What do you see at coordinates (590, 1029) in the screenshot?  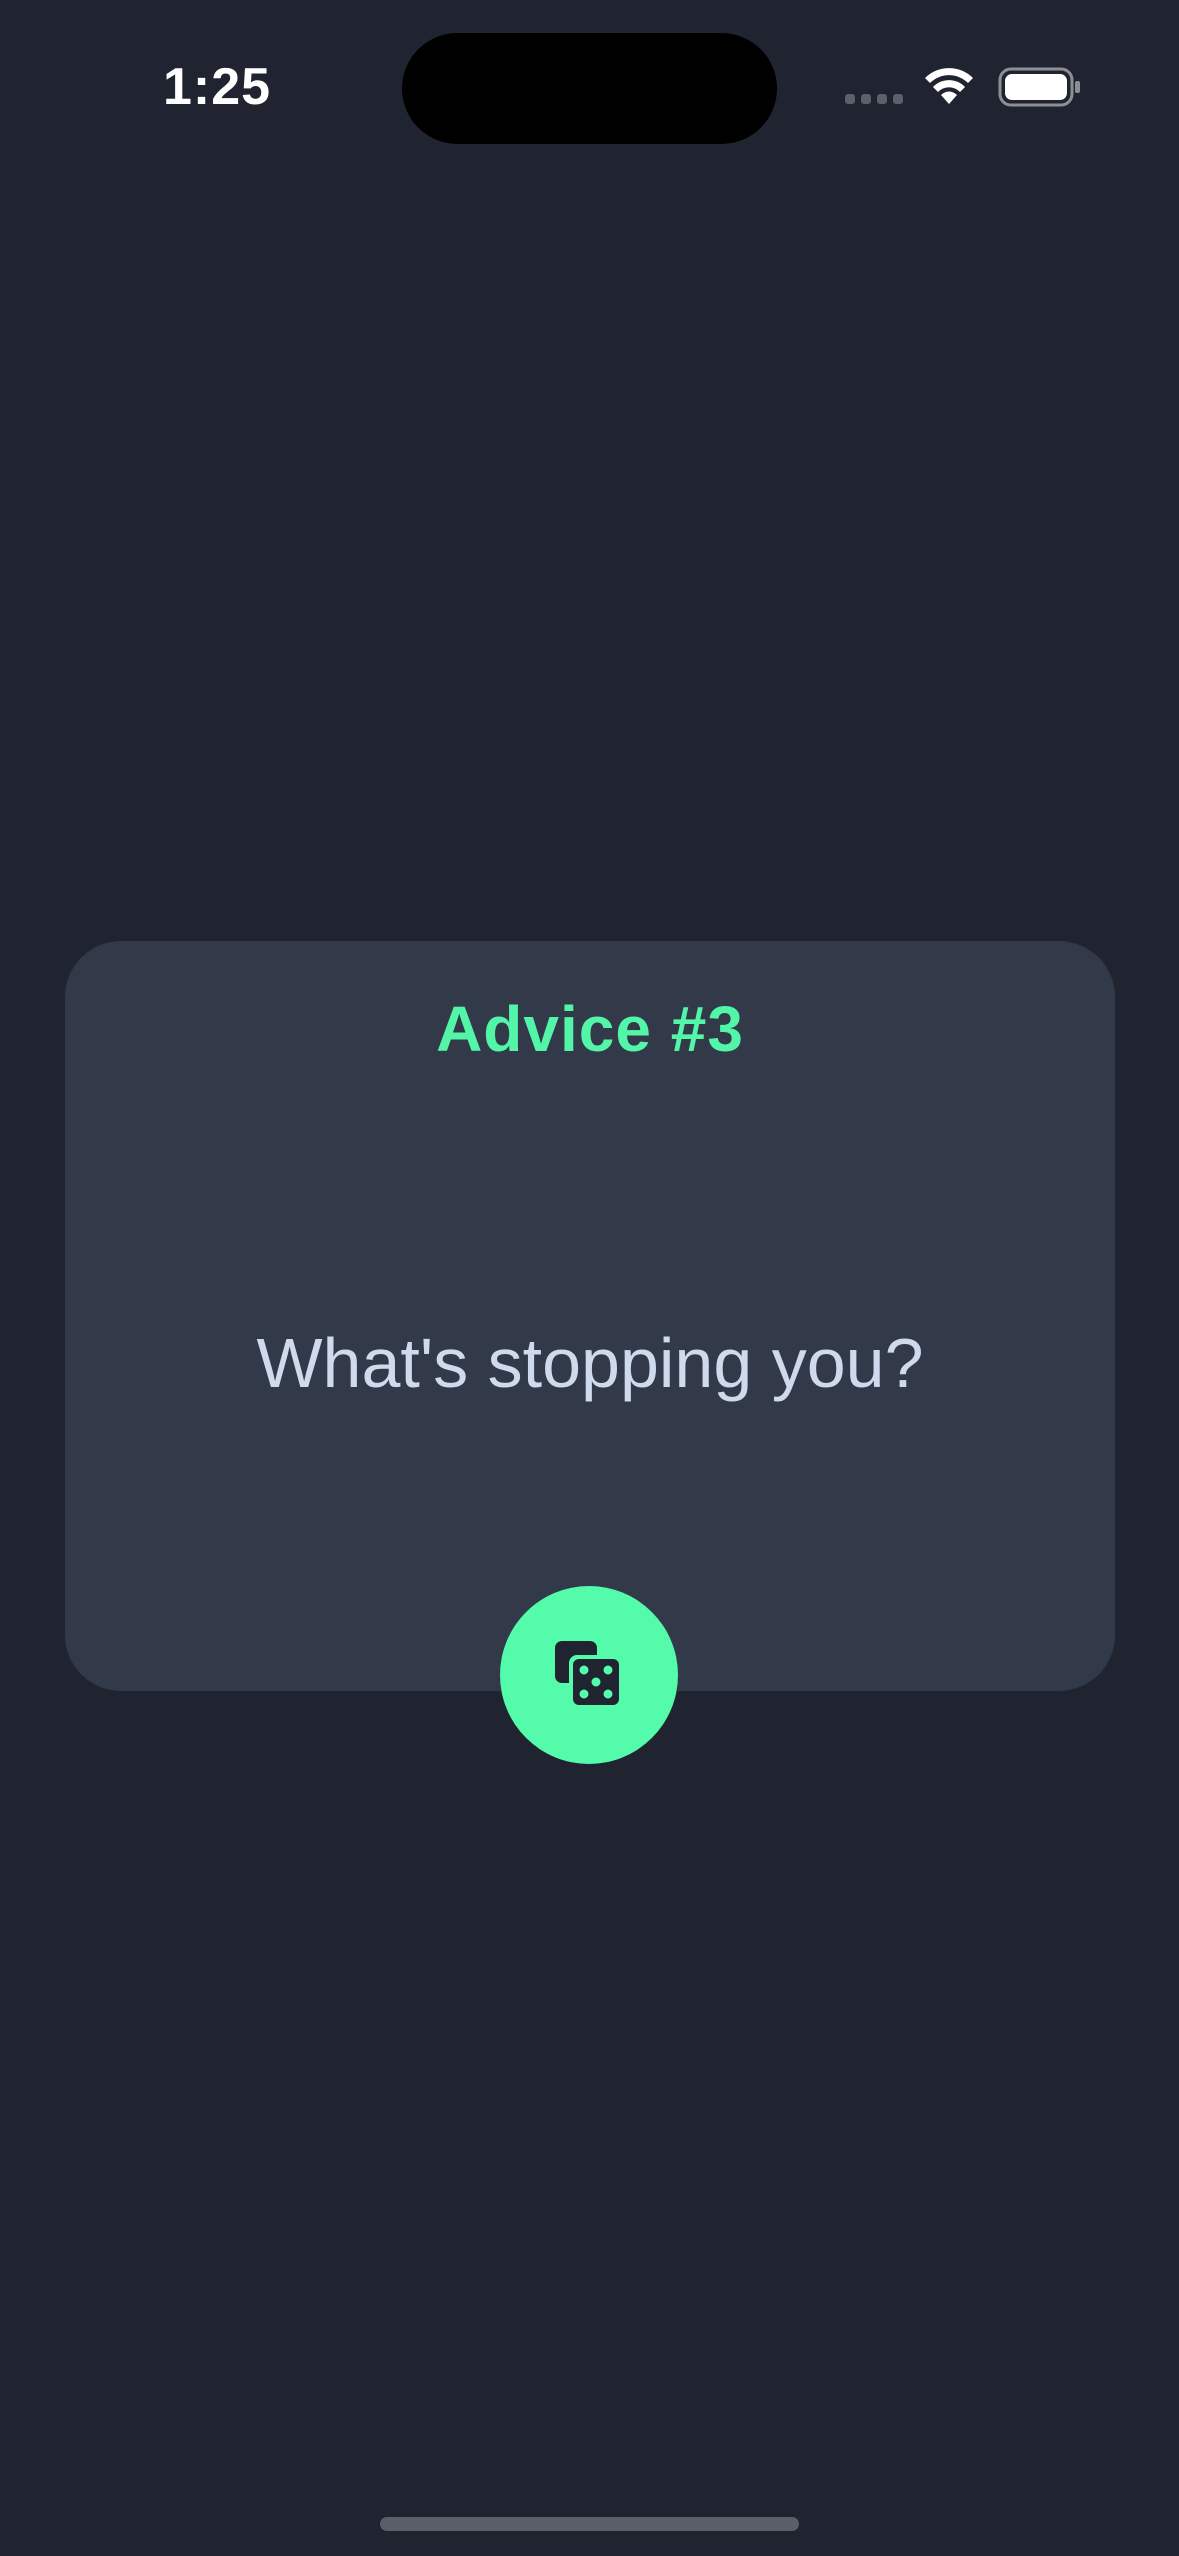 I see `advice-title: Advice #3` at bounding box center [590, 1029].